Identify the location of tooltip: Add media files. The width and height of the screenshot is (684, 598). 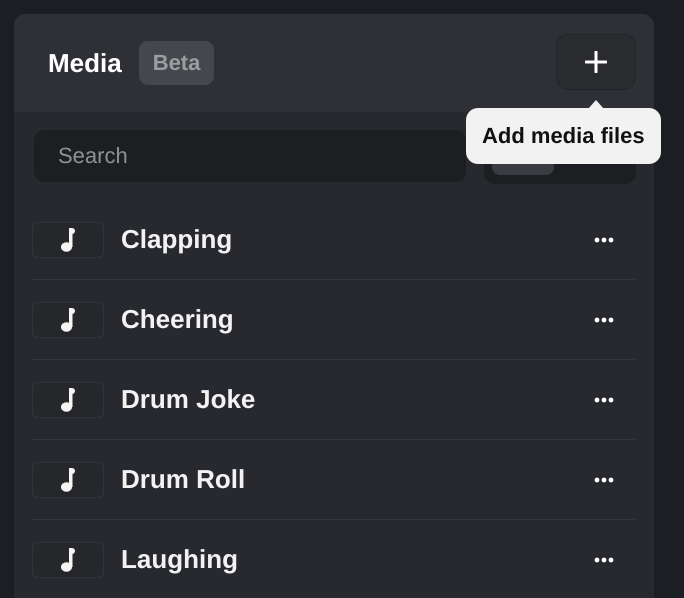
(563, 136).